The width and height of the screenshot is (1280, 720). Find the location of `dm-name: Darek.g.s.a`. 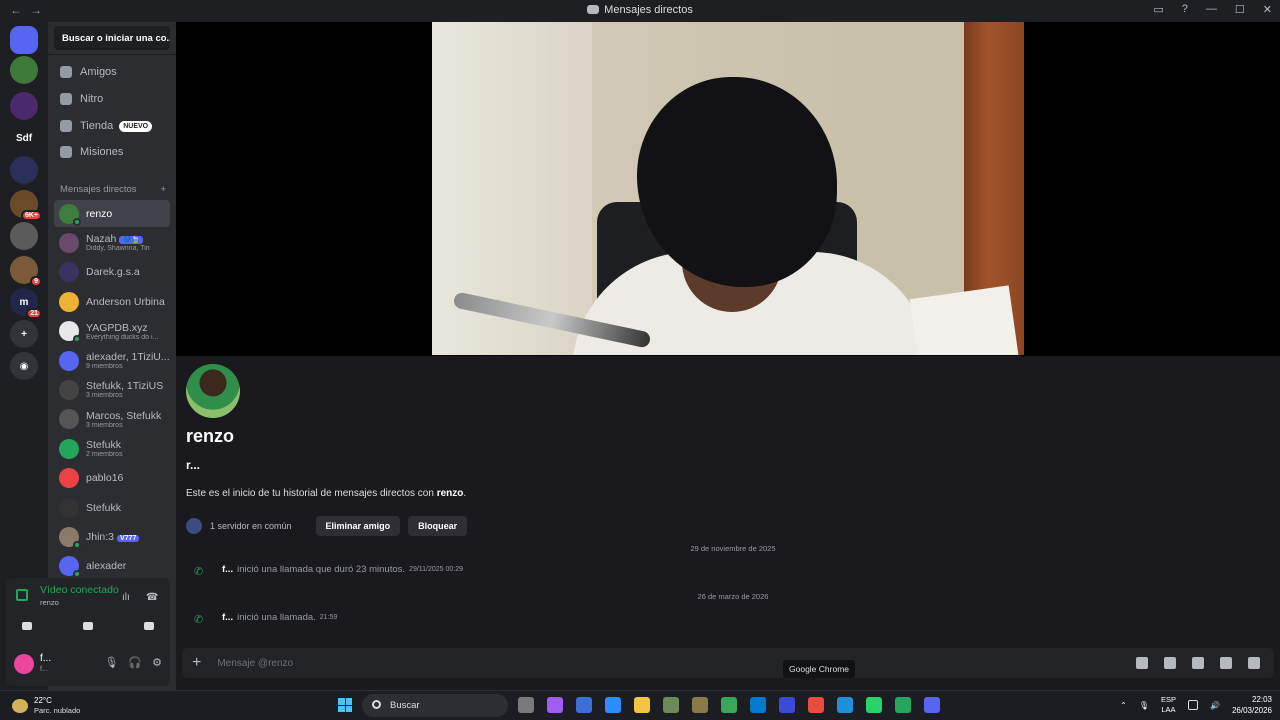

dm-name: Darek.g.s.a is located at coordinates (113, 272).